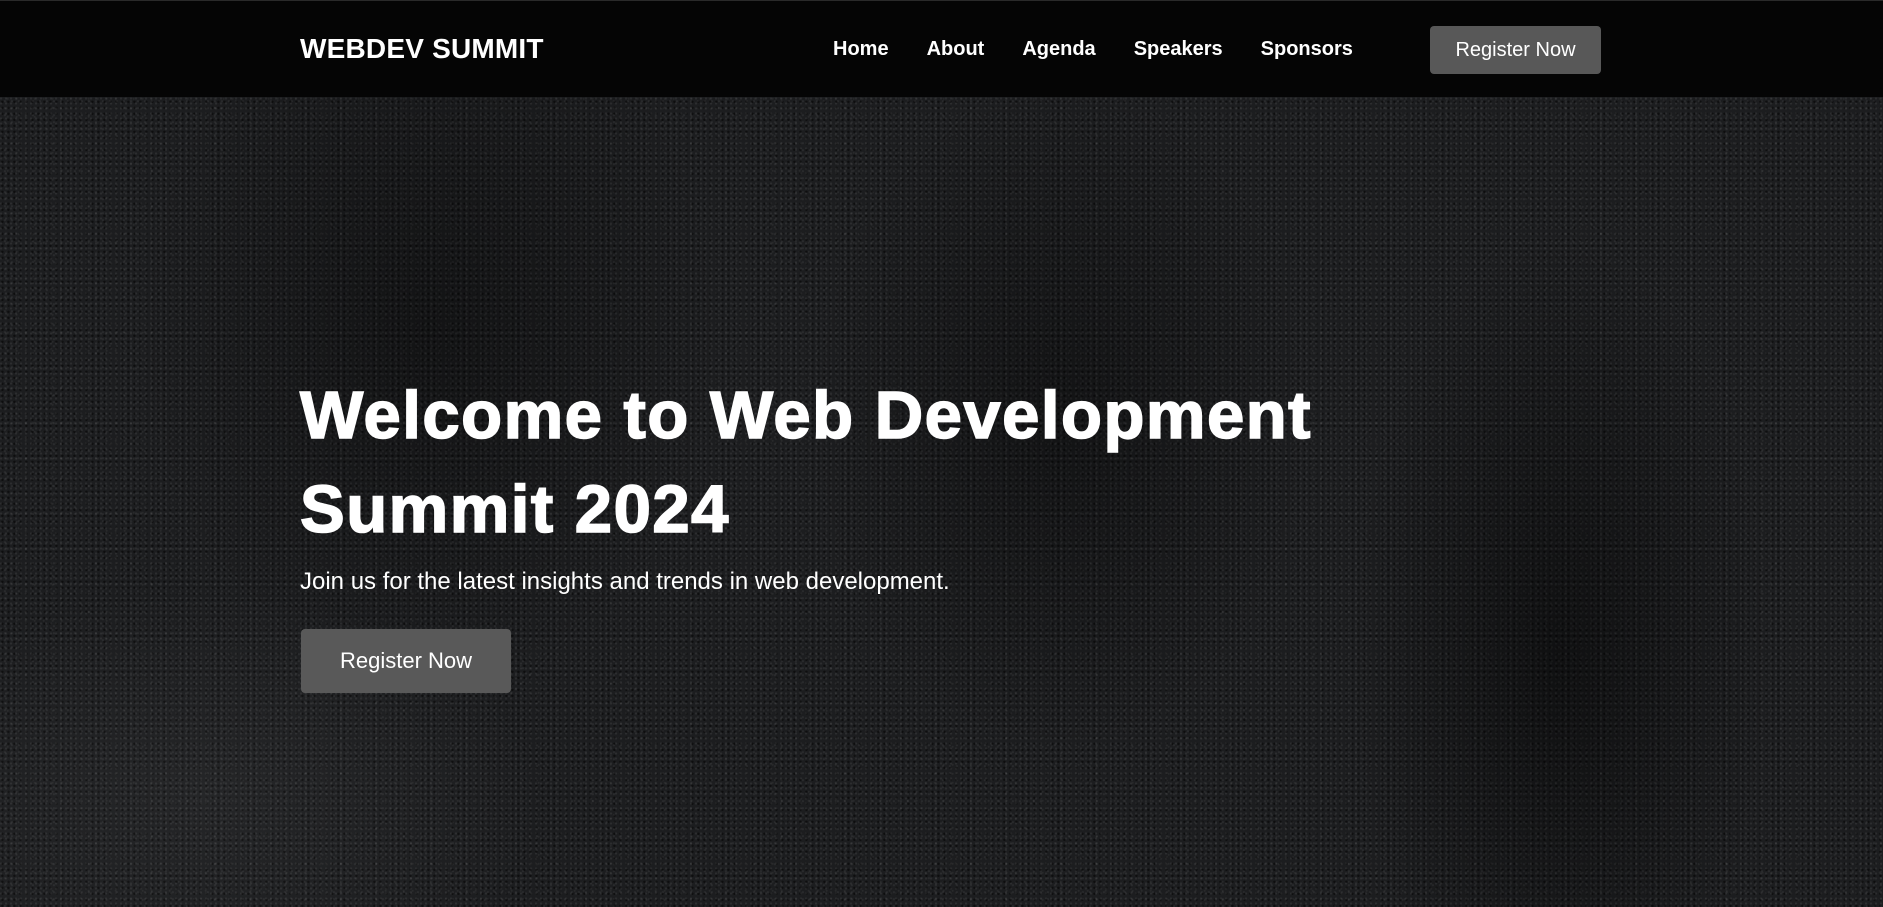 The width and height of the screenshot is (1883, 907). What do you see at coordinates (1515, 50) in the screenshot?
I see `nav-register-button: Register Now` at bounding box center [1515, 50].